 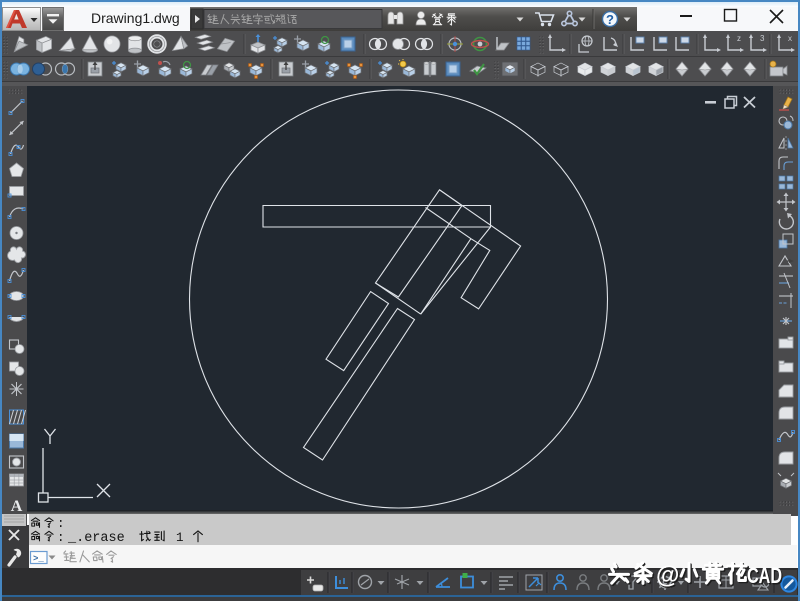 What do you see at coordinates (96, 538) in the screenshot?
I see `svg-text: _.erase` at bounding box center [96, 538].